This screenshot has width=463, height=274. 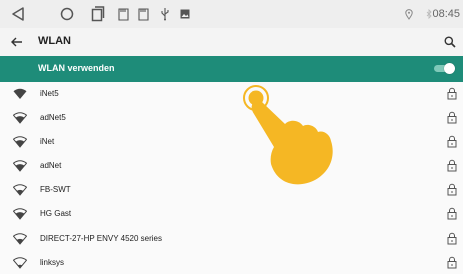 I want to click on network-name: DIRECT-27-HP ENVY 4520 series, so click(x=101, y=238).